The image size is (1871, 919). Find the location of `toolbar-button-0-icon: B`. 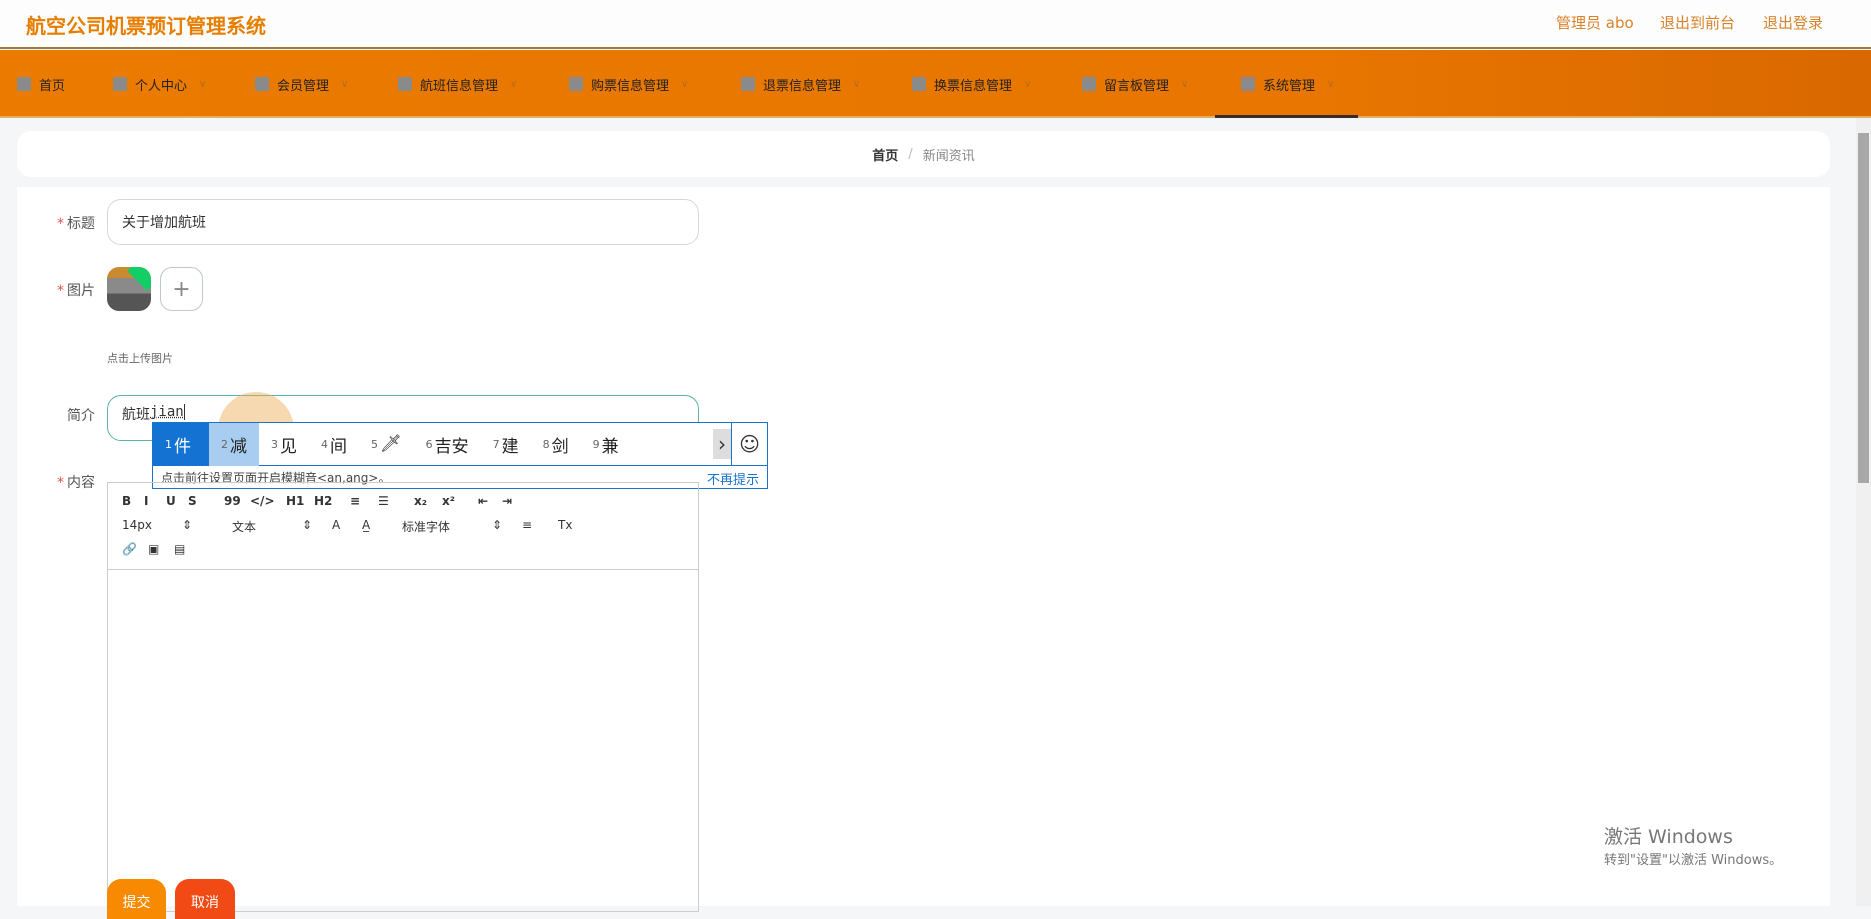

toolbar-button-0-icon: B is located at coordinates (133, 501).